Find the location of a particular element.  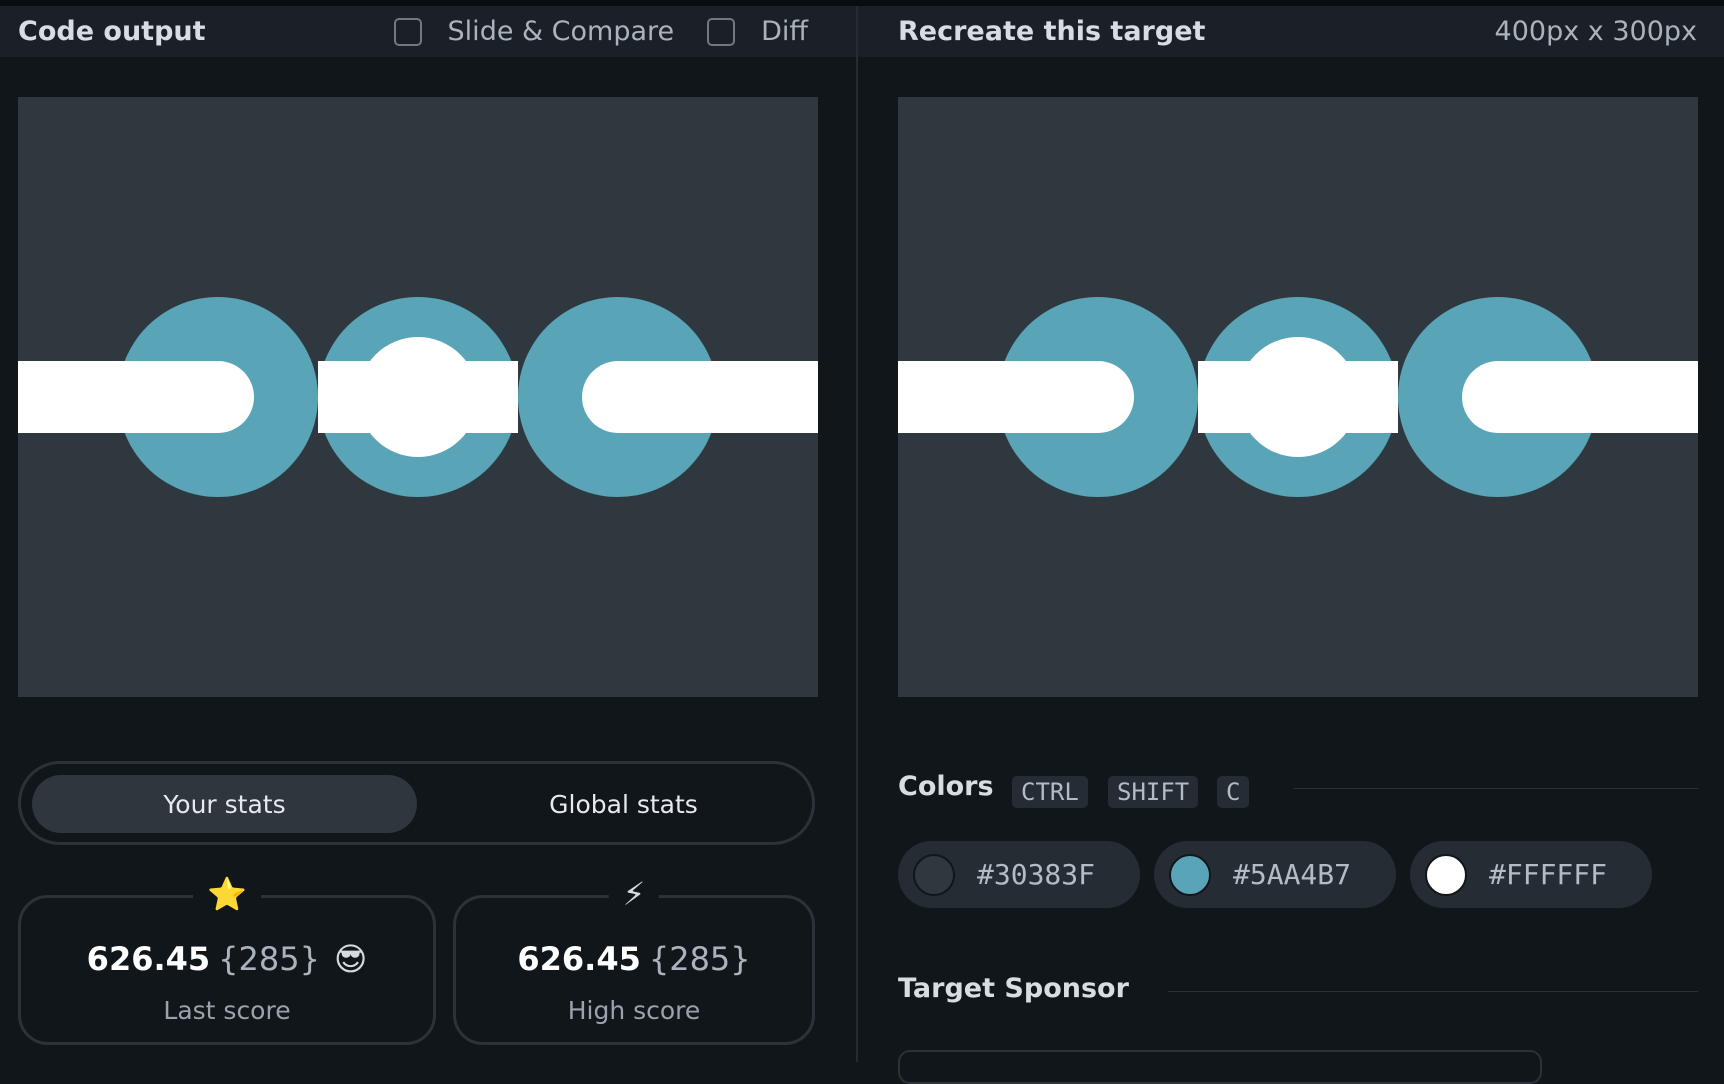

tab-global-stats: Global stats is located at coordinates (623, 804).